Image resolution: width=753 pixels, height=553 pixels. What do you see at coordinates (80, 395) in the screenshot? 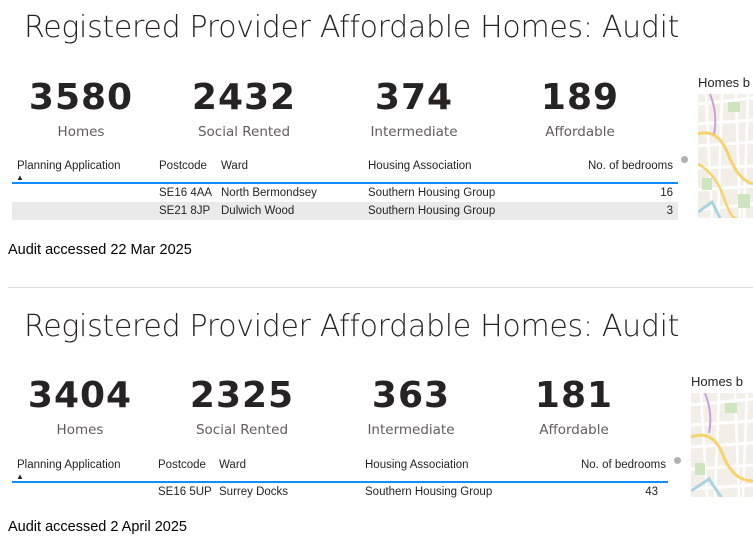
I see `kpi-value: 3404` at bounding box center [80, 395].